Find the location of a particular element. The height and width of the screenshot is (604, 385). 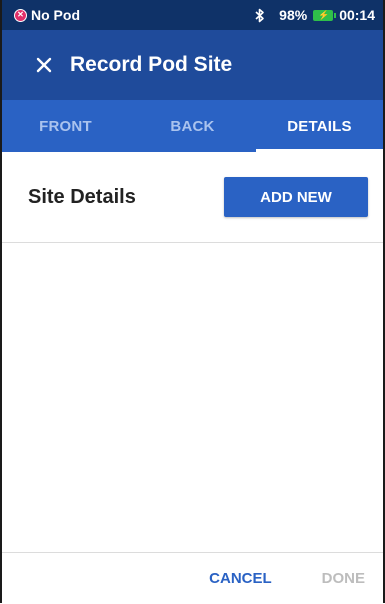

pod-status: ✕ No Pod is located at coordinates (47, 15).